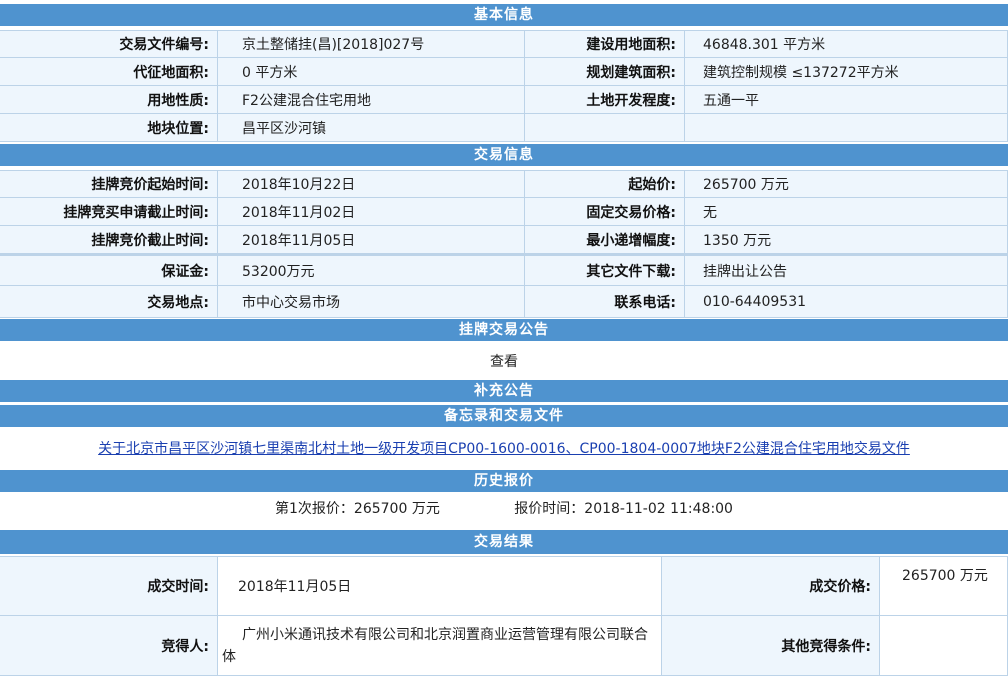 The width and height of the screenshot is (1008, 678). Describe the element at coordinates (371, 240) in the screenshot. I see `bid-end-value: 2018年11月05日` at that location.